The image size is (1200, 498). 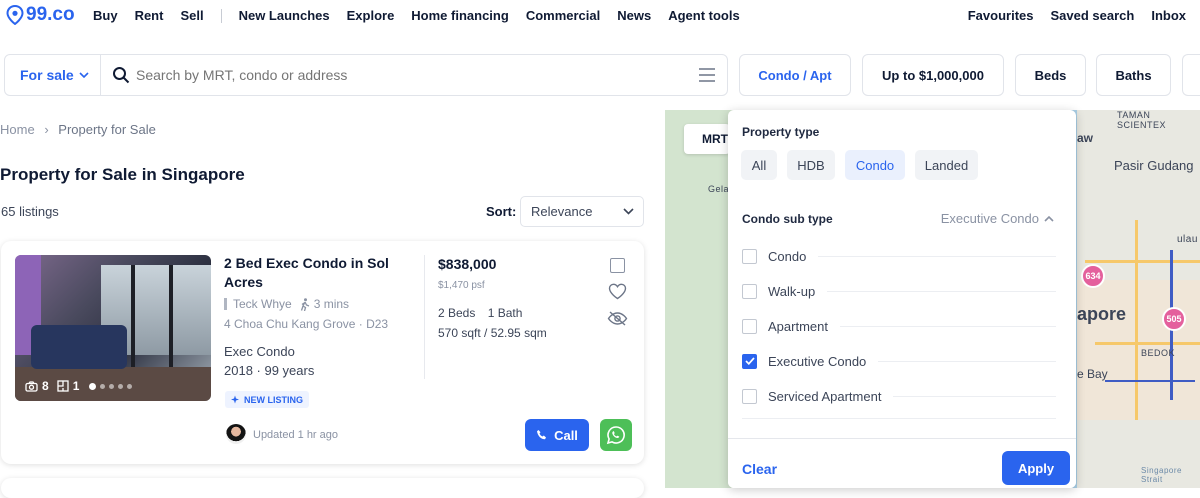 I want to click on agent-avatar, so click(x=236, y=434).